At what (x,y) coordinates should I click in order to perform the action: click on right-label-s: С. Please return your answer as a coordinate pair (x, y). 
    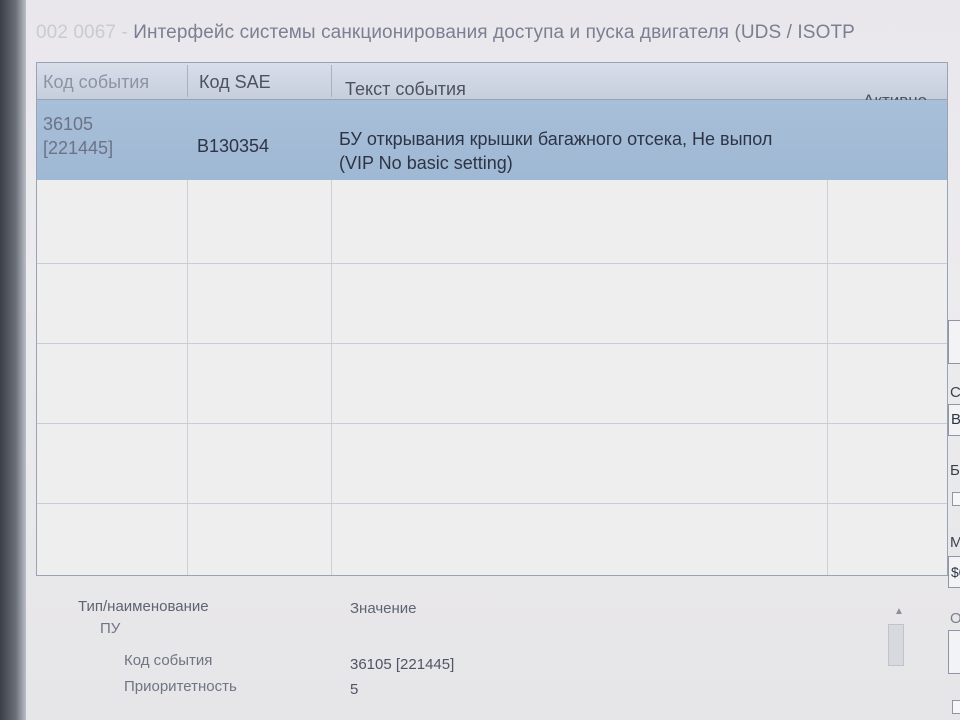
    Looking at the image, I should click on (955, 392).